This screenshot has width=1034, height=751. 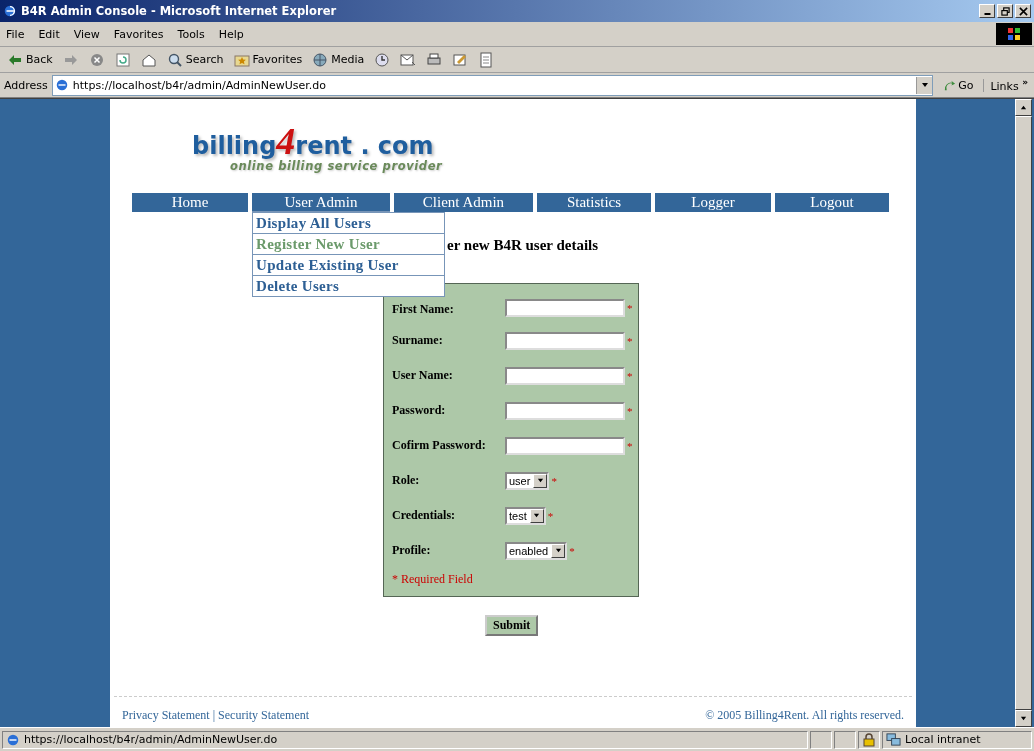 What do you see at coordinates (418, 340) in the screenshot?
I see `field-label: Surname:` at bounding box center [418, 340].